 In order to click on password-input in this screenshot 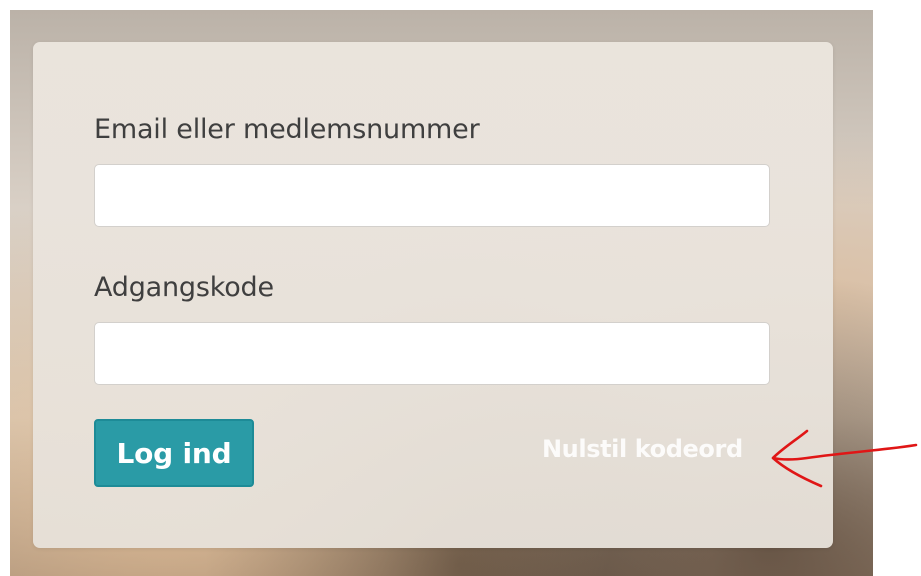, I will do `click(432, 353)`.